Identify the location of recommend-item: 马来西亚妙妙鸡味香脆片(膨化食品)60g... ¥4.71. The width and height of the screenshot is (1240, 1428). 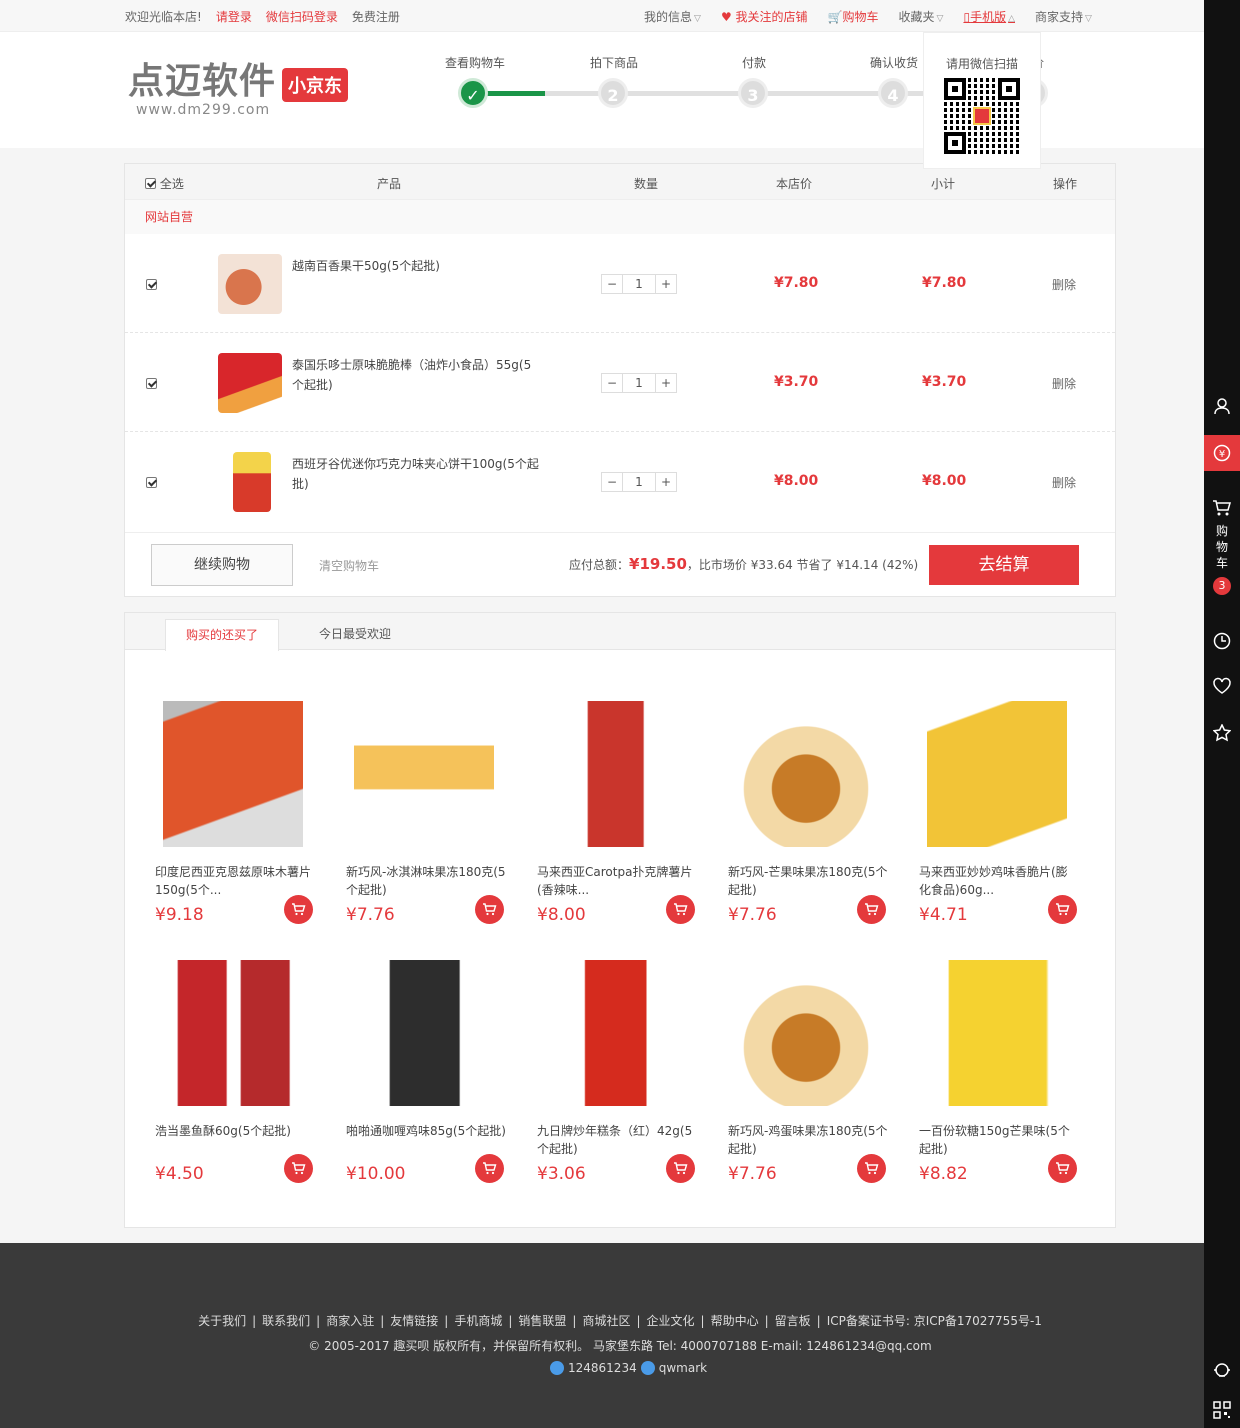
(999, 821).